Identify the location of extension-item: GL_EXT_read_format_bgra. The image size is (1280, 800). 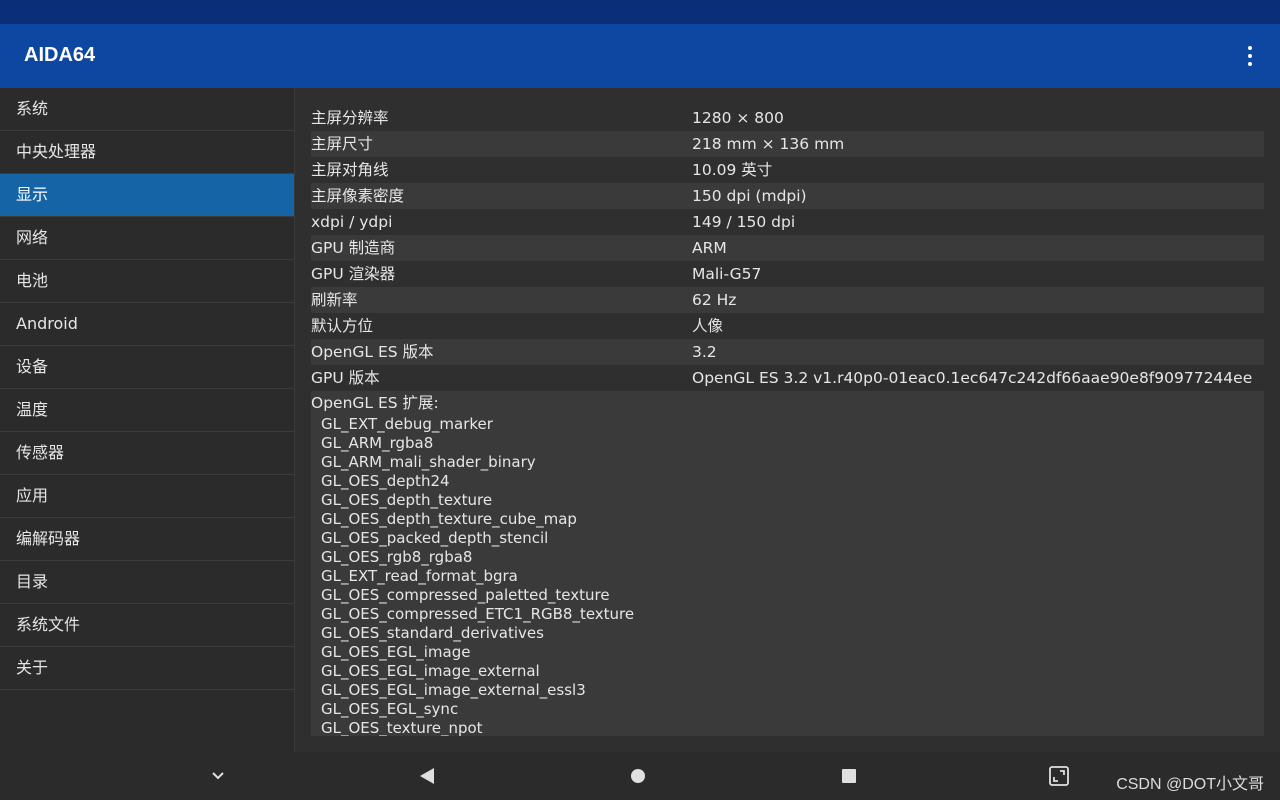
(419, 576).